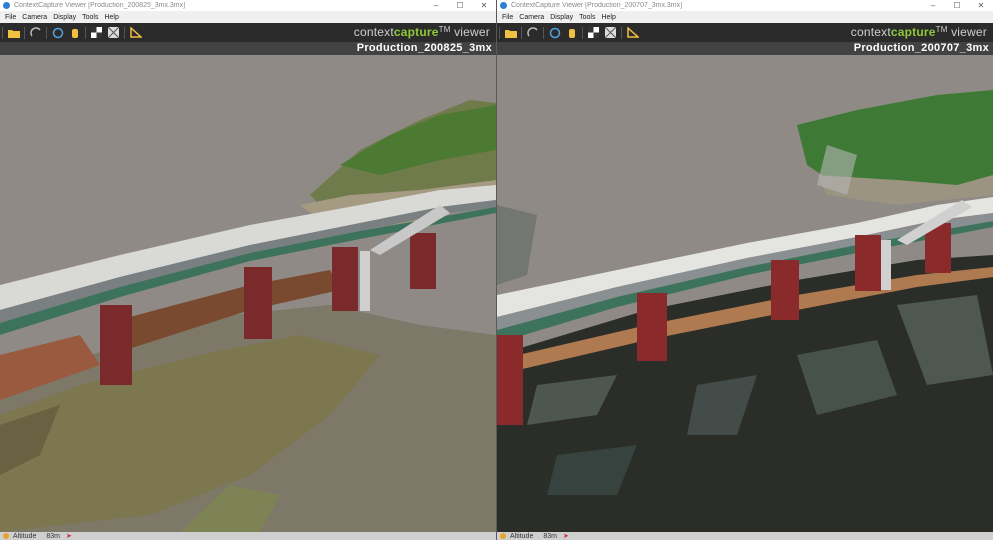 The height and width of the screenshot is (540, 993). Describe the element at coordinates (248, 48) in the screenshot. I see `project-bar: Production_200825_3mx` at that location.